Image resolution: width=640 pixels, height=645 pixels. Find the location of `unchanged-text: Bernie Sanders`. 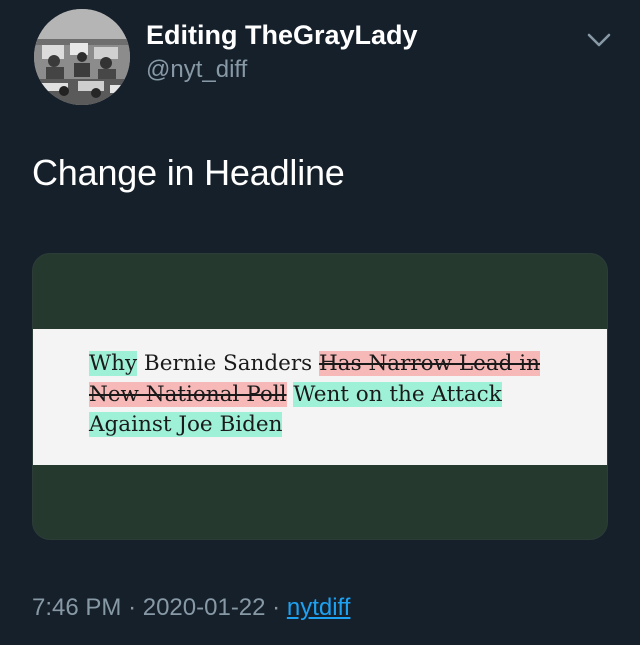

unchanged-text: Bernie Sanders is located at coordinates (228, 363).